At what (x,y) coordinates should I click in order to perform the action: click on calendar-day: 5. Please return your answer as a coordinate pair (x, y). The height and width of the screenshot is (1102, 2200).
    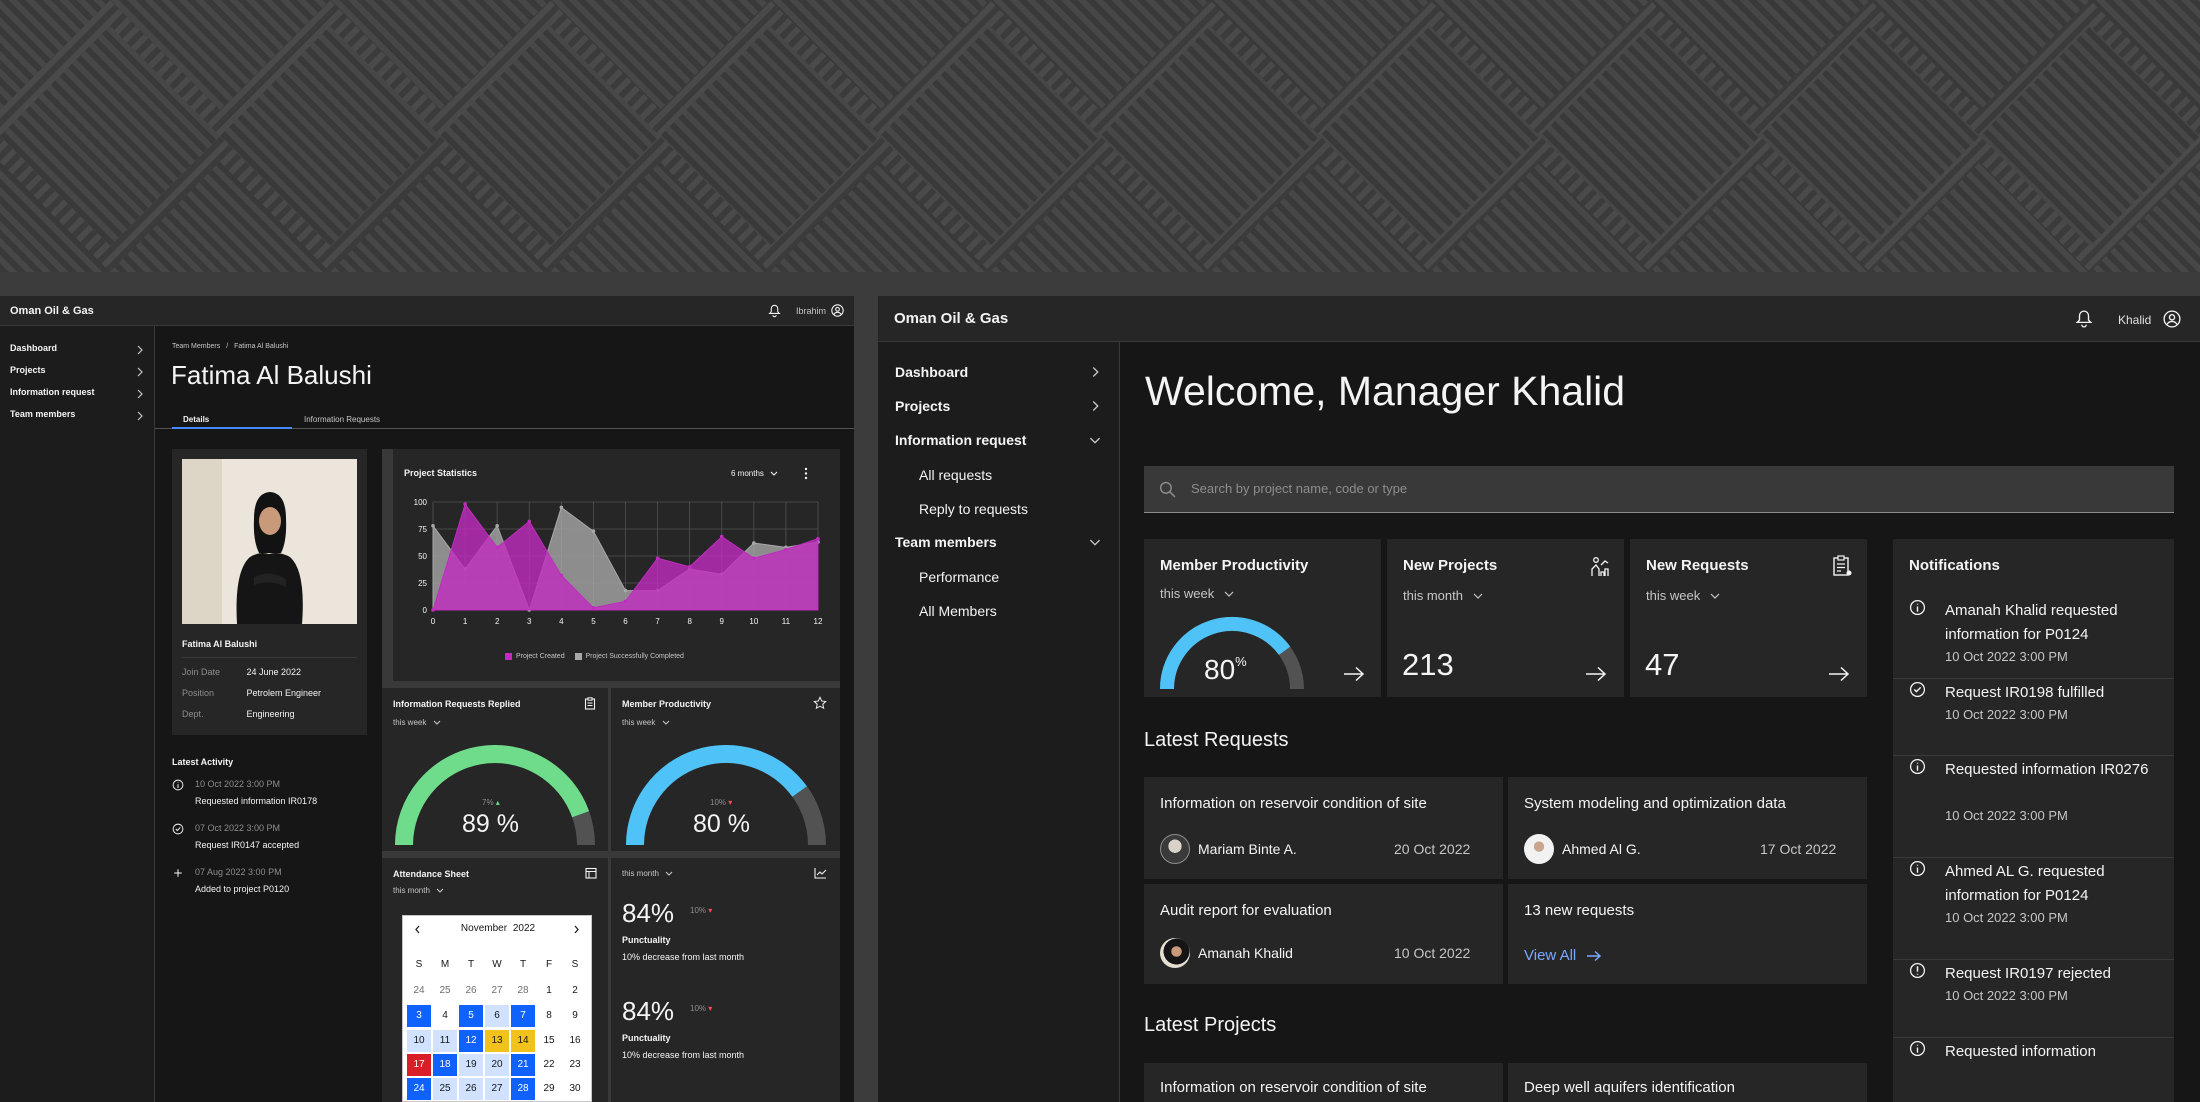
    Looking at the image, I should click on (471, 1016).